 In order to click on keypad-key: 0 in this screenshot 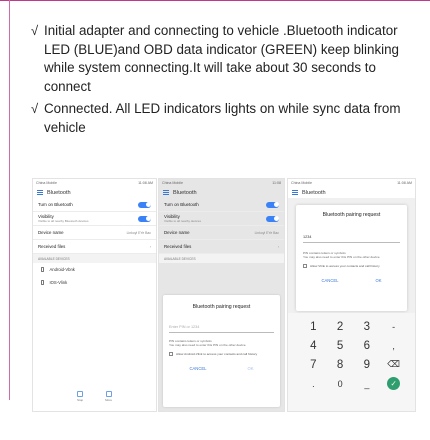, I will do `click(340, 384)`.